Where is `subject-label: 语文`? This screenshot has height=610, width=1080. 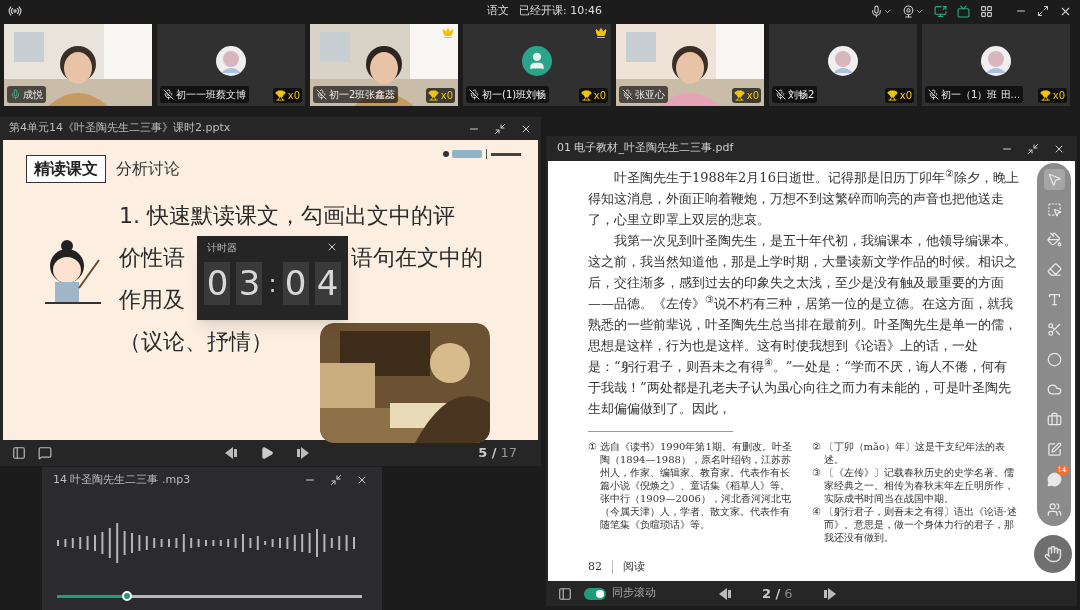 subject-label: 语文 is located at coordinates (498, 10).